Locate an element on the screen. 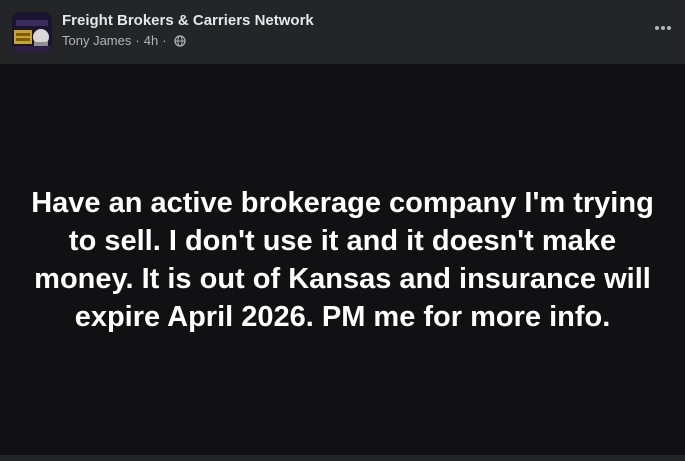 This screenshot has height=461, width=685. more-options-button is located at coordinates (663, 28).